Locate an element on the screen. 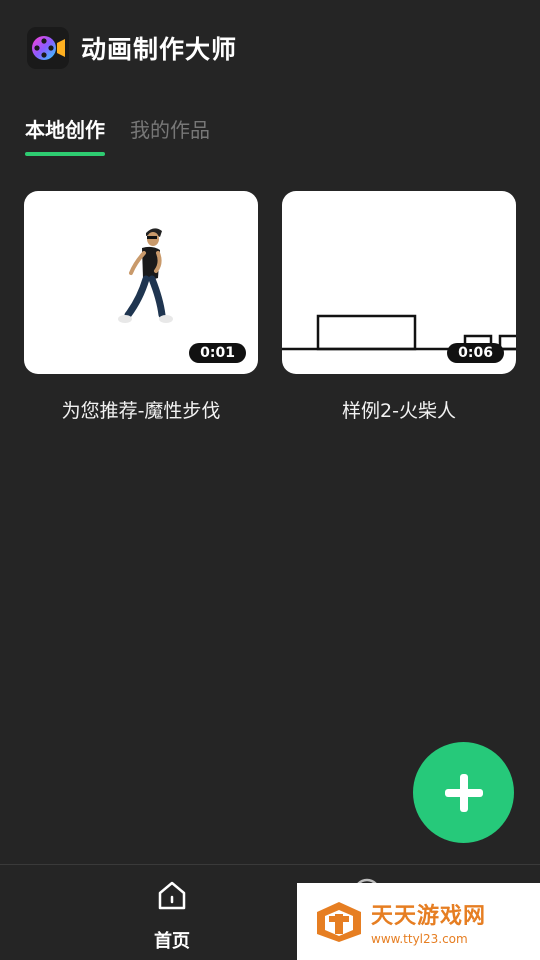 The height and width of the screenshot is (960, 540). watermark-text: 天天游戏网 is located at coordinates (429, 916).